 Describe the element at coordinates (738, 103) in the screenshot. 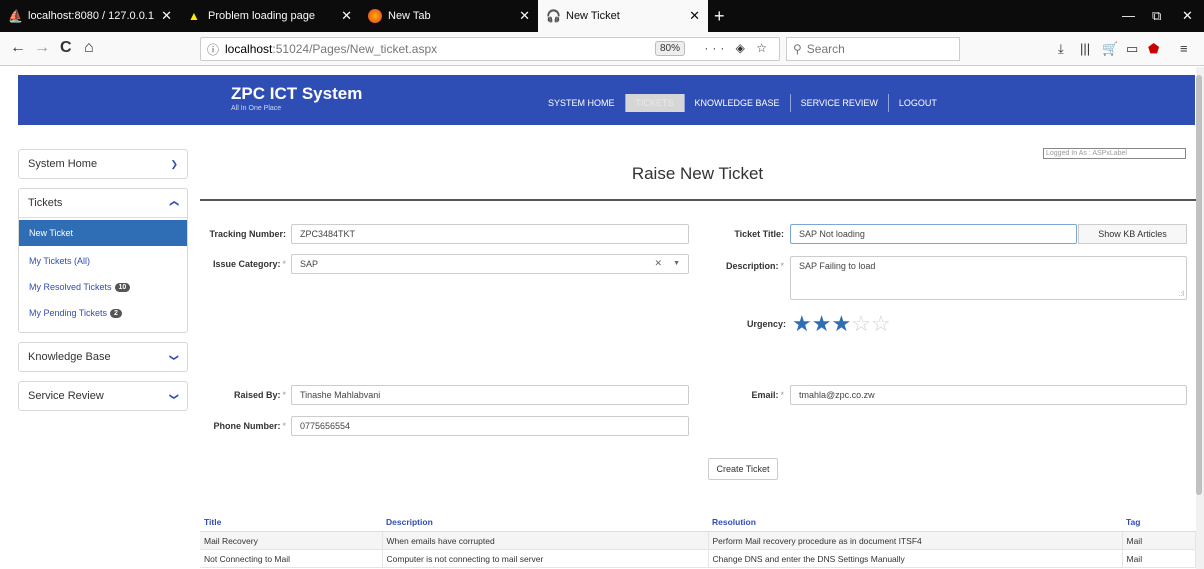

I see `nav-knowledge-base: KNOWLEDGE BASE` at that location.